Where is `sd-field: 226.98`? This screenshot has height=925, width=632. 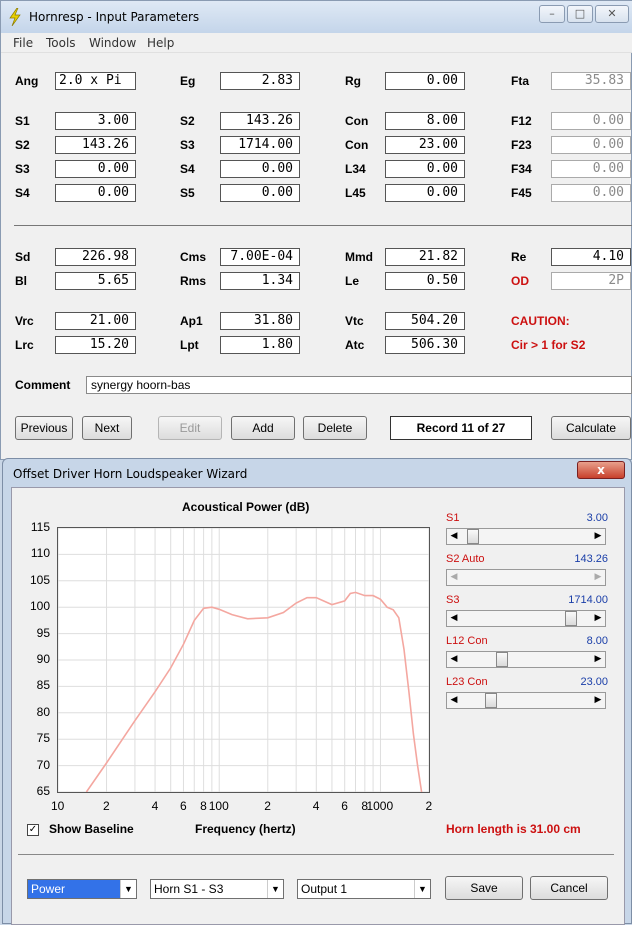 sd-field: 226.98 is located at coordinates (95, 257).